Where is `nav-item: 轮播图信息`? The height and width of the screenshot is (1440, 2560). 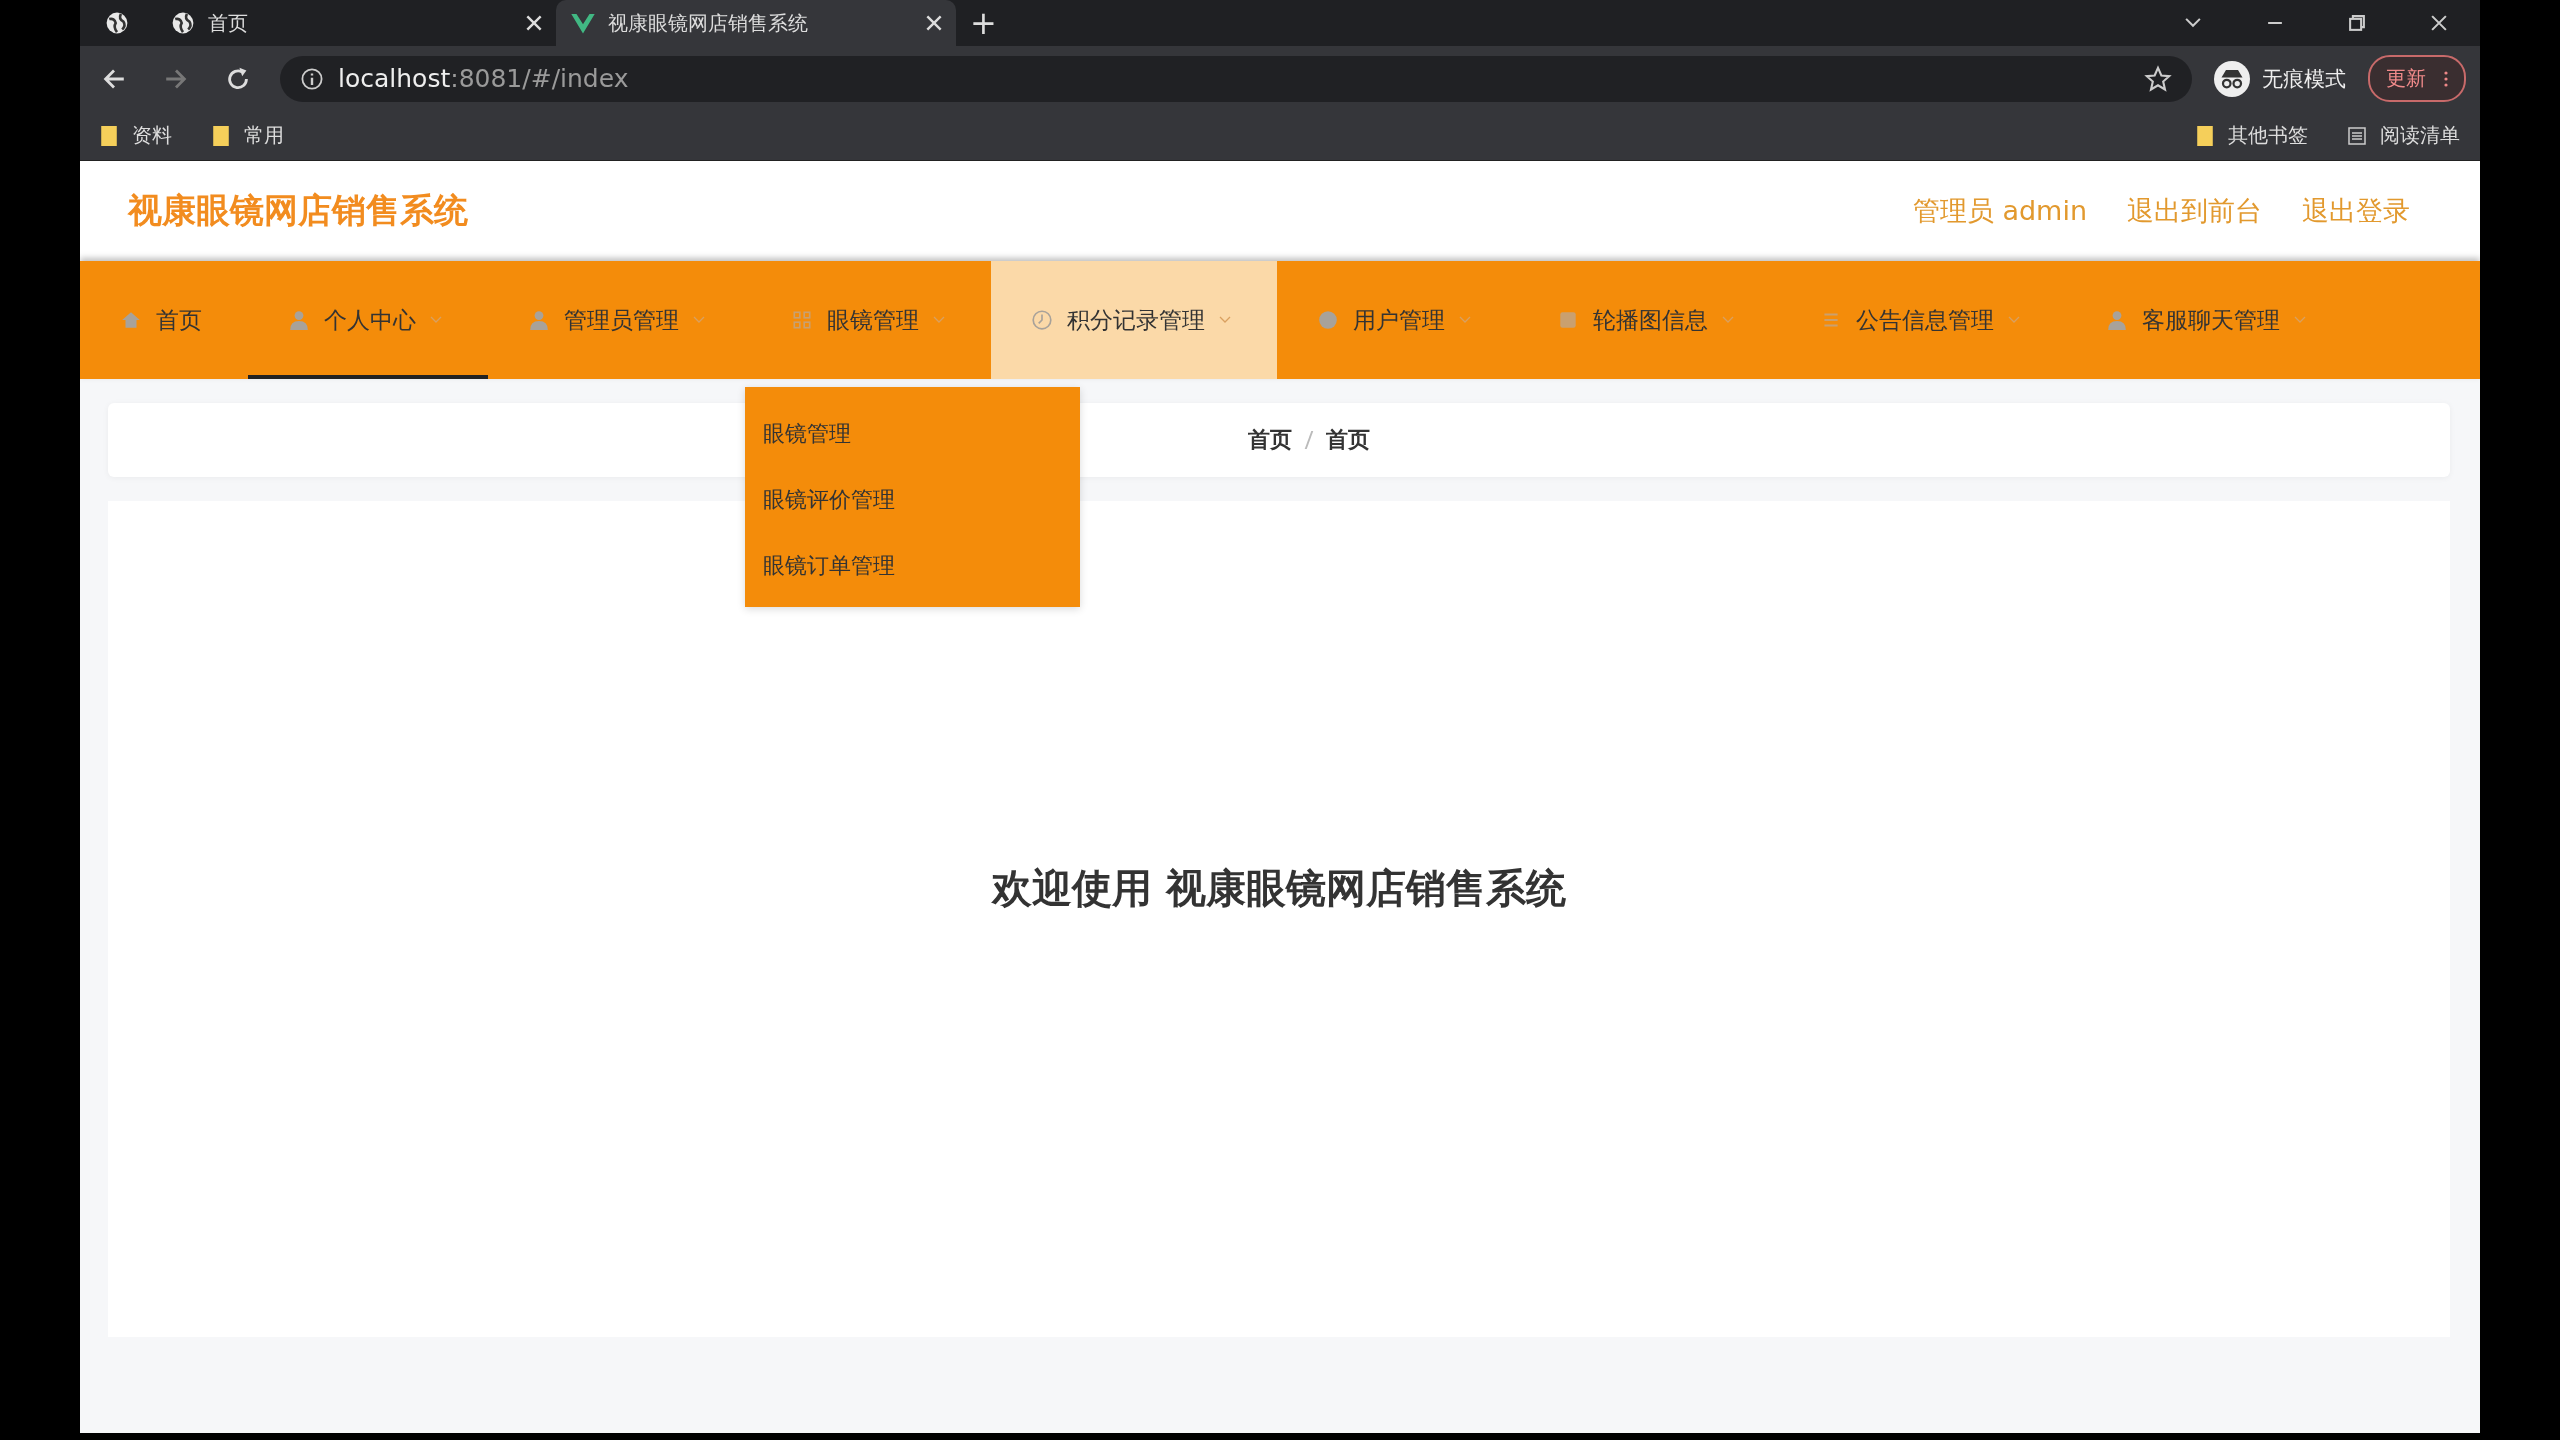 nav-item: 轮播图信息 is located at coordinates (1648, 320).